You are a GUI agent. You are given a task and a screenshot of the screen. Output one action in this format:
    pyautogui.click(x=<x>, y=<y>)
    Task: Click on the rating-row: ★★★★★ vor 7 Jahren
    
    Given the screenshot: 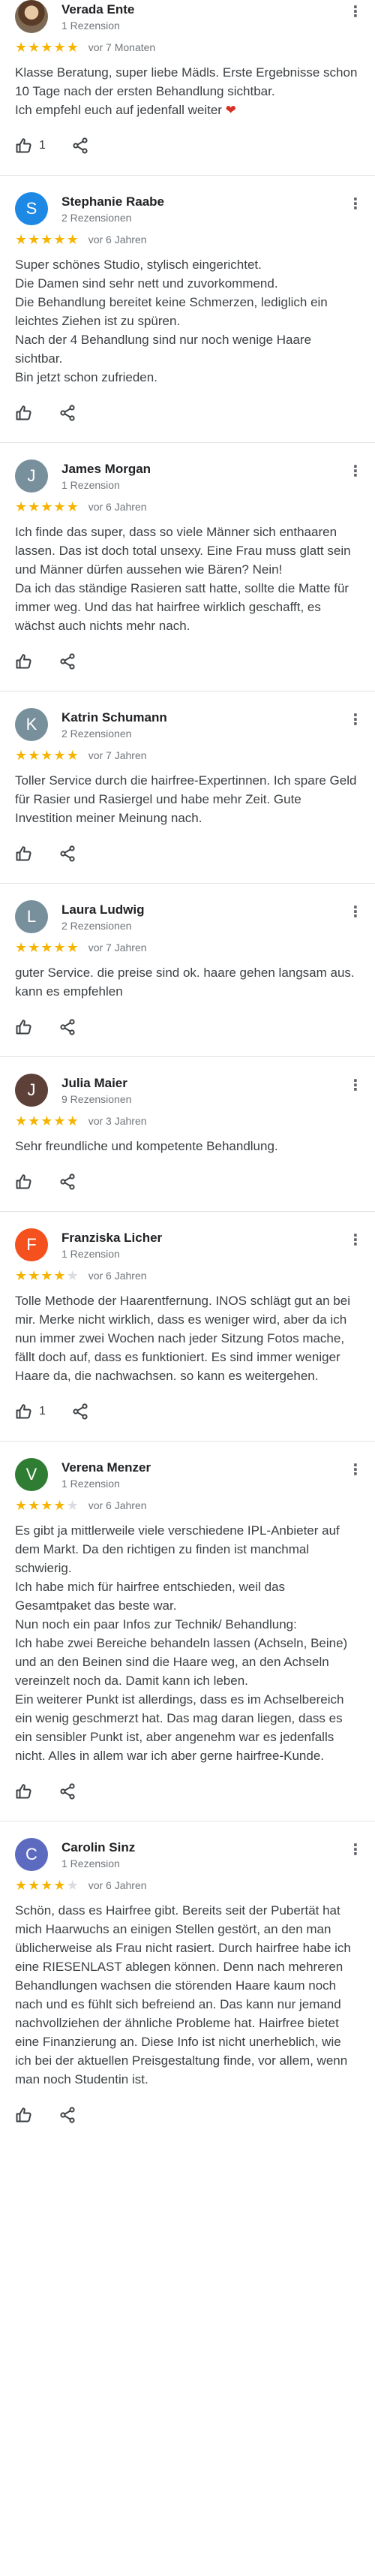 What is the action you would take?
    pyautogui.click(x=186, y=755)
    